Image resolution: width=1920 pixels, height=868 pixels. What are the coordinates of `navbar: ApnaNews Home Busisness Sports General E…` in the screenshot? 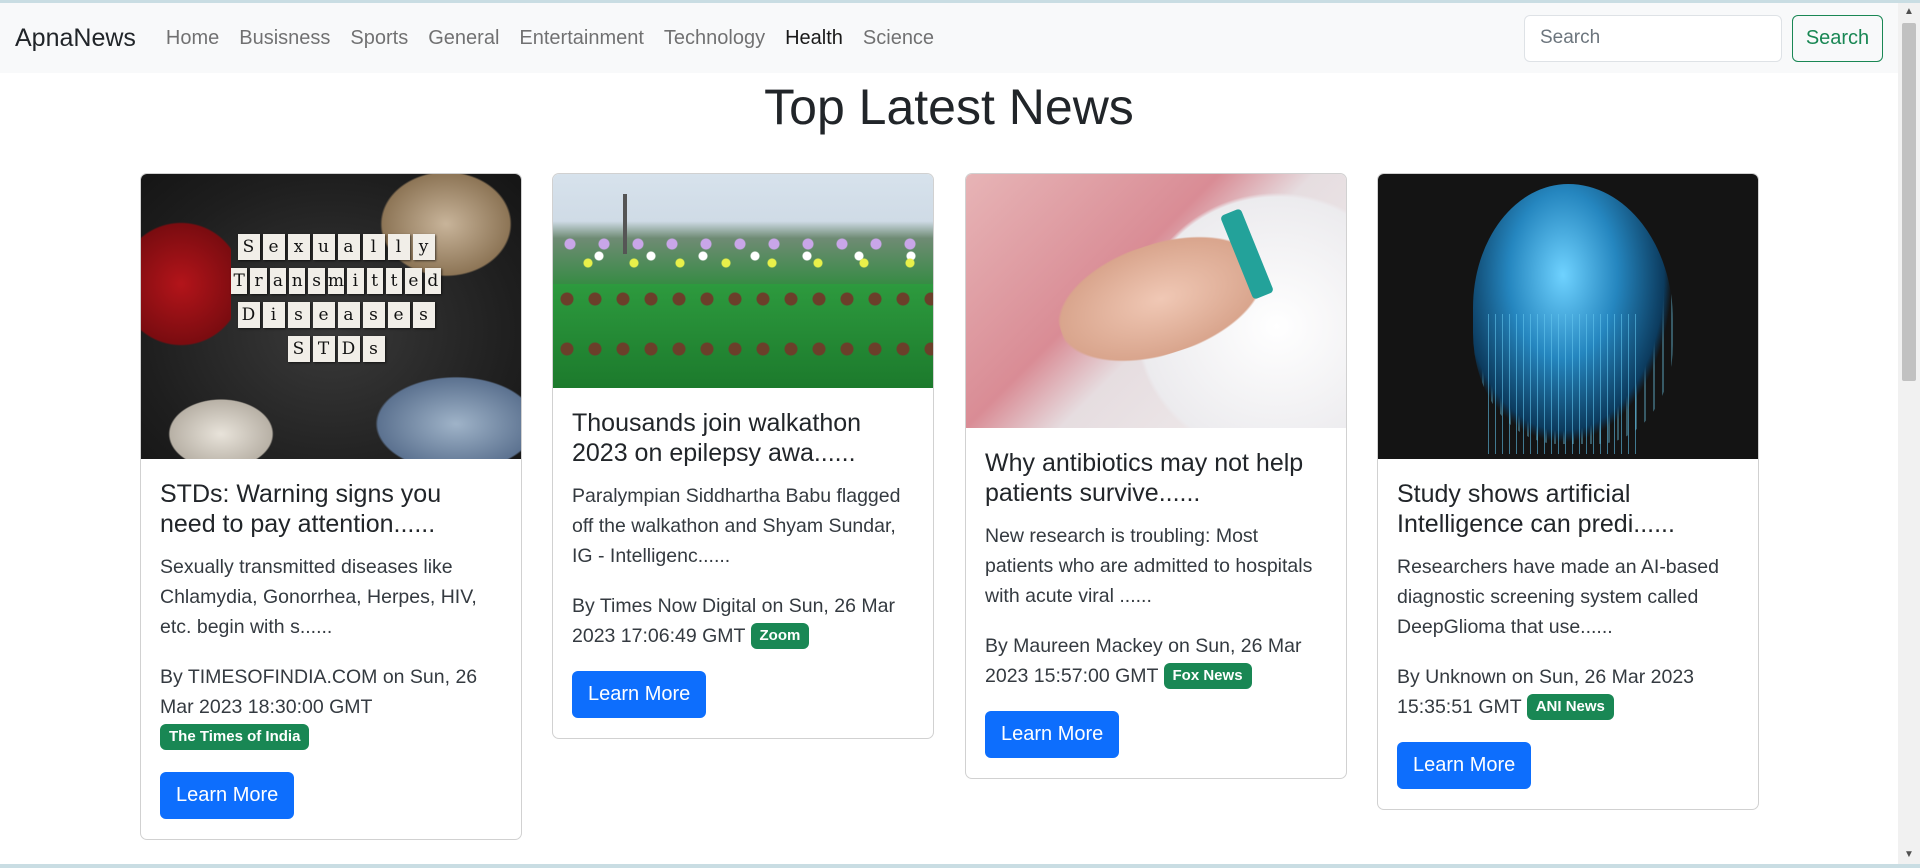 It's located at (949, 38).